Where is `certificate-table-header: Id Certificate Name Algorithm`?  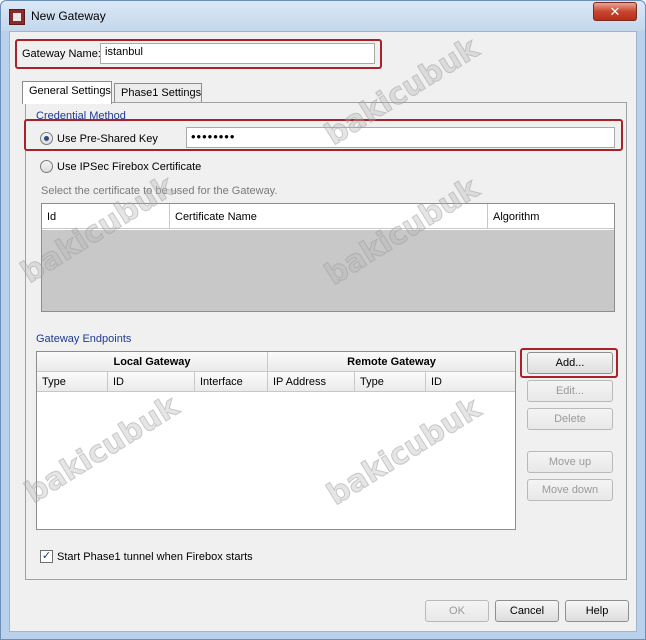
certificate-table-header: Id Certificate Name Algorithm is located at coordinates (328, 216).